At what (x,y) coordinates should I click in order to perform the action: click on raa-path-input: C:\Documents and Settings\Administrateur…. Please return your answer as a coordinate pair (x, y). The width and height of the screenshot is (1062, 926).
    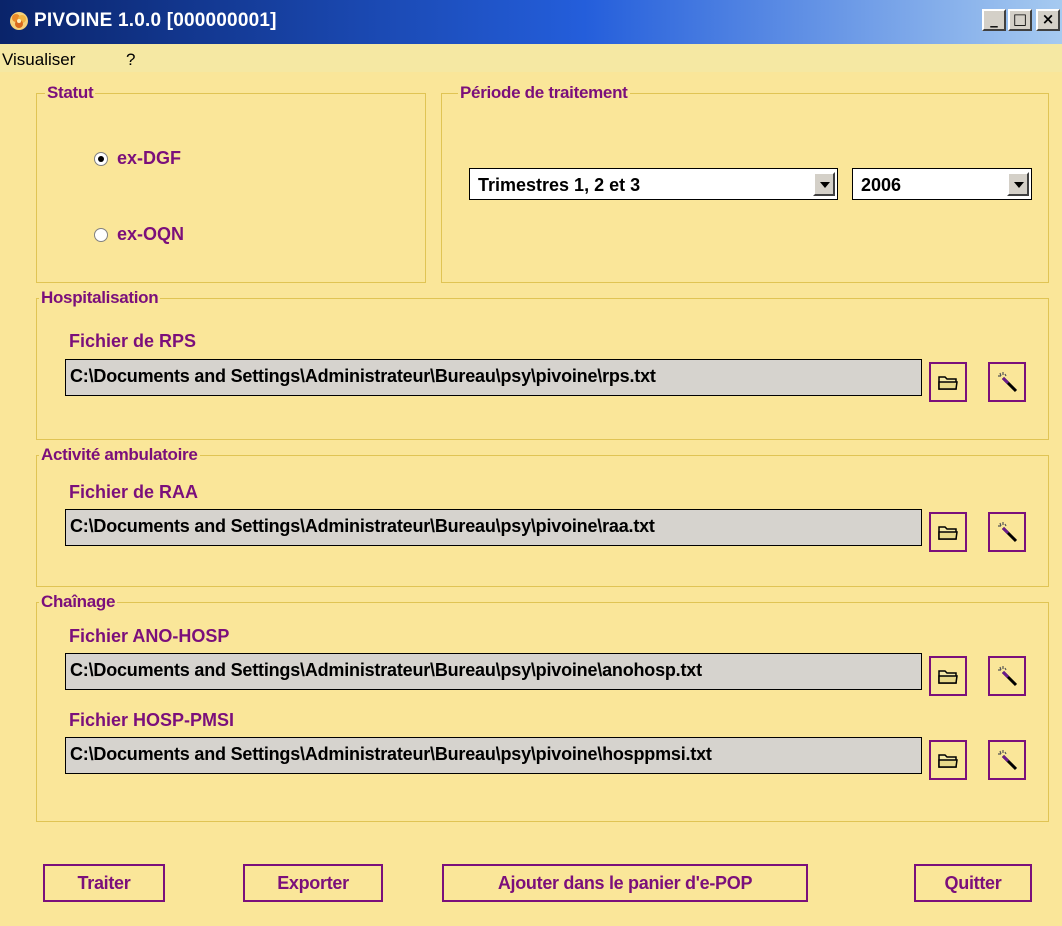
    Looking at the image, I should click on (493, 527).